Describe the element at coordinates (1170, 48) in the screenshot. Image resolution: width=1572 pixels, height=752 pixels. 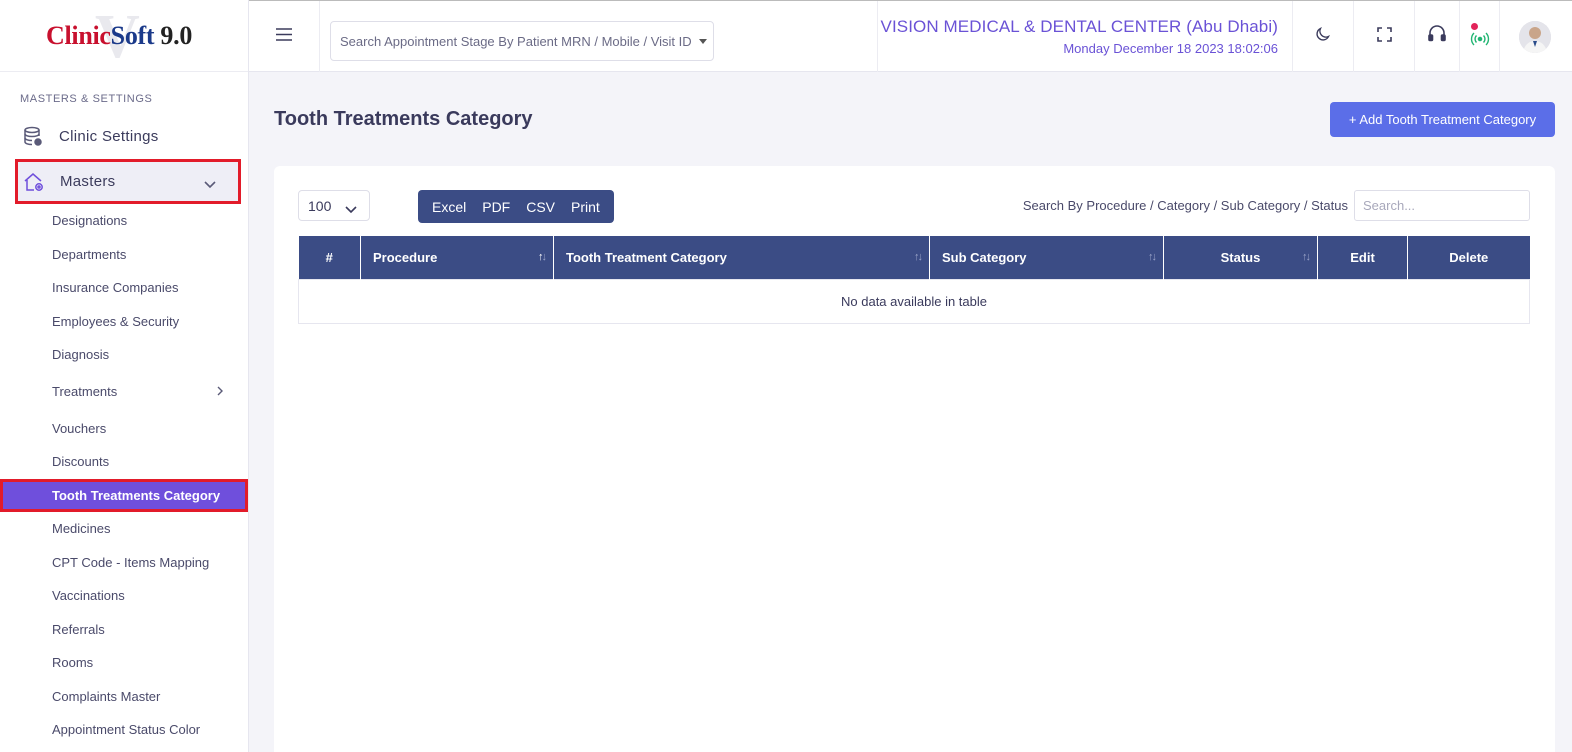
I see `current-datetime: Monday December 18 2023 18:02:06` at that location.